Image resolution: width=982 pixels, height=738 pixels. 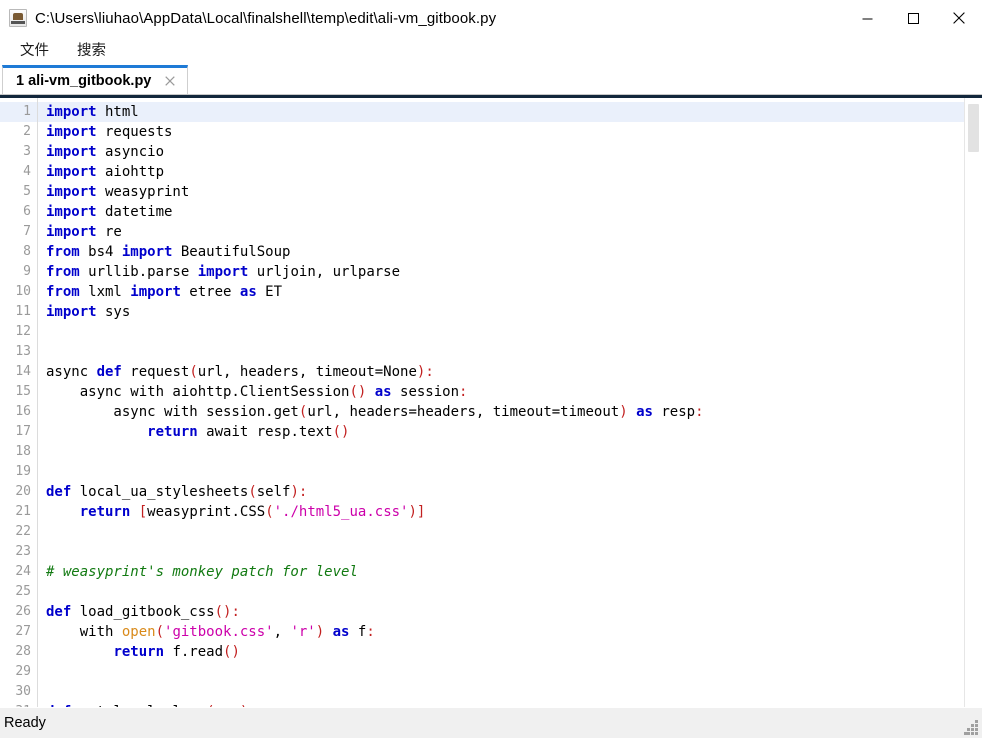 What do you see at coordinates (491, 79) in the screenshot?
I see `tab-strip: 1 ali-vm_gitbook.py` at bounding box center [491, 79].